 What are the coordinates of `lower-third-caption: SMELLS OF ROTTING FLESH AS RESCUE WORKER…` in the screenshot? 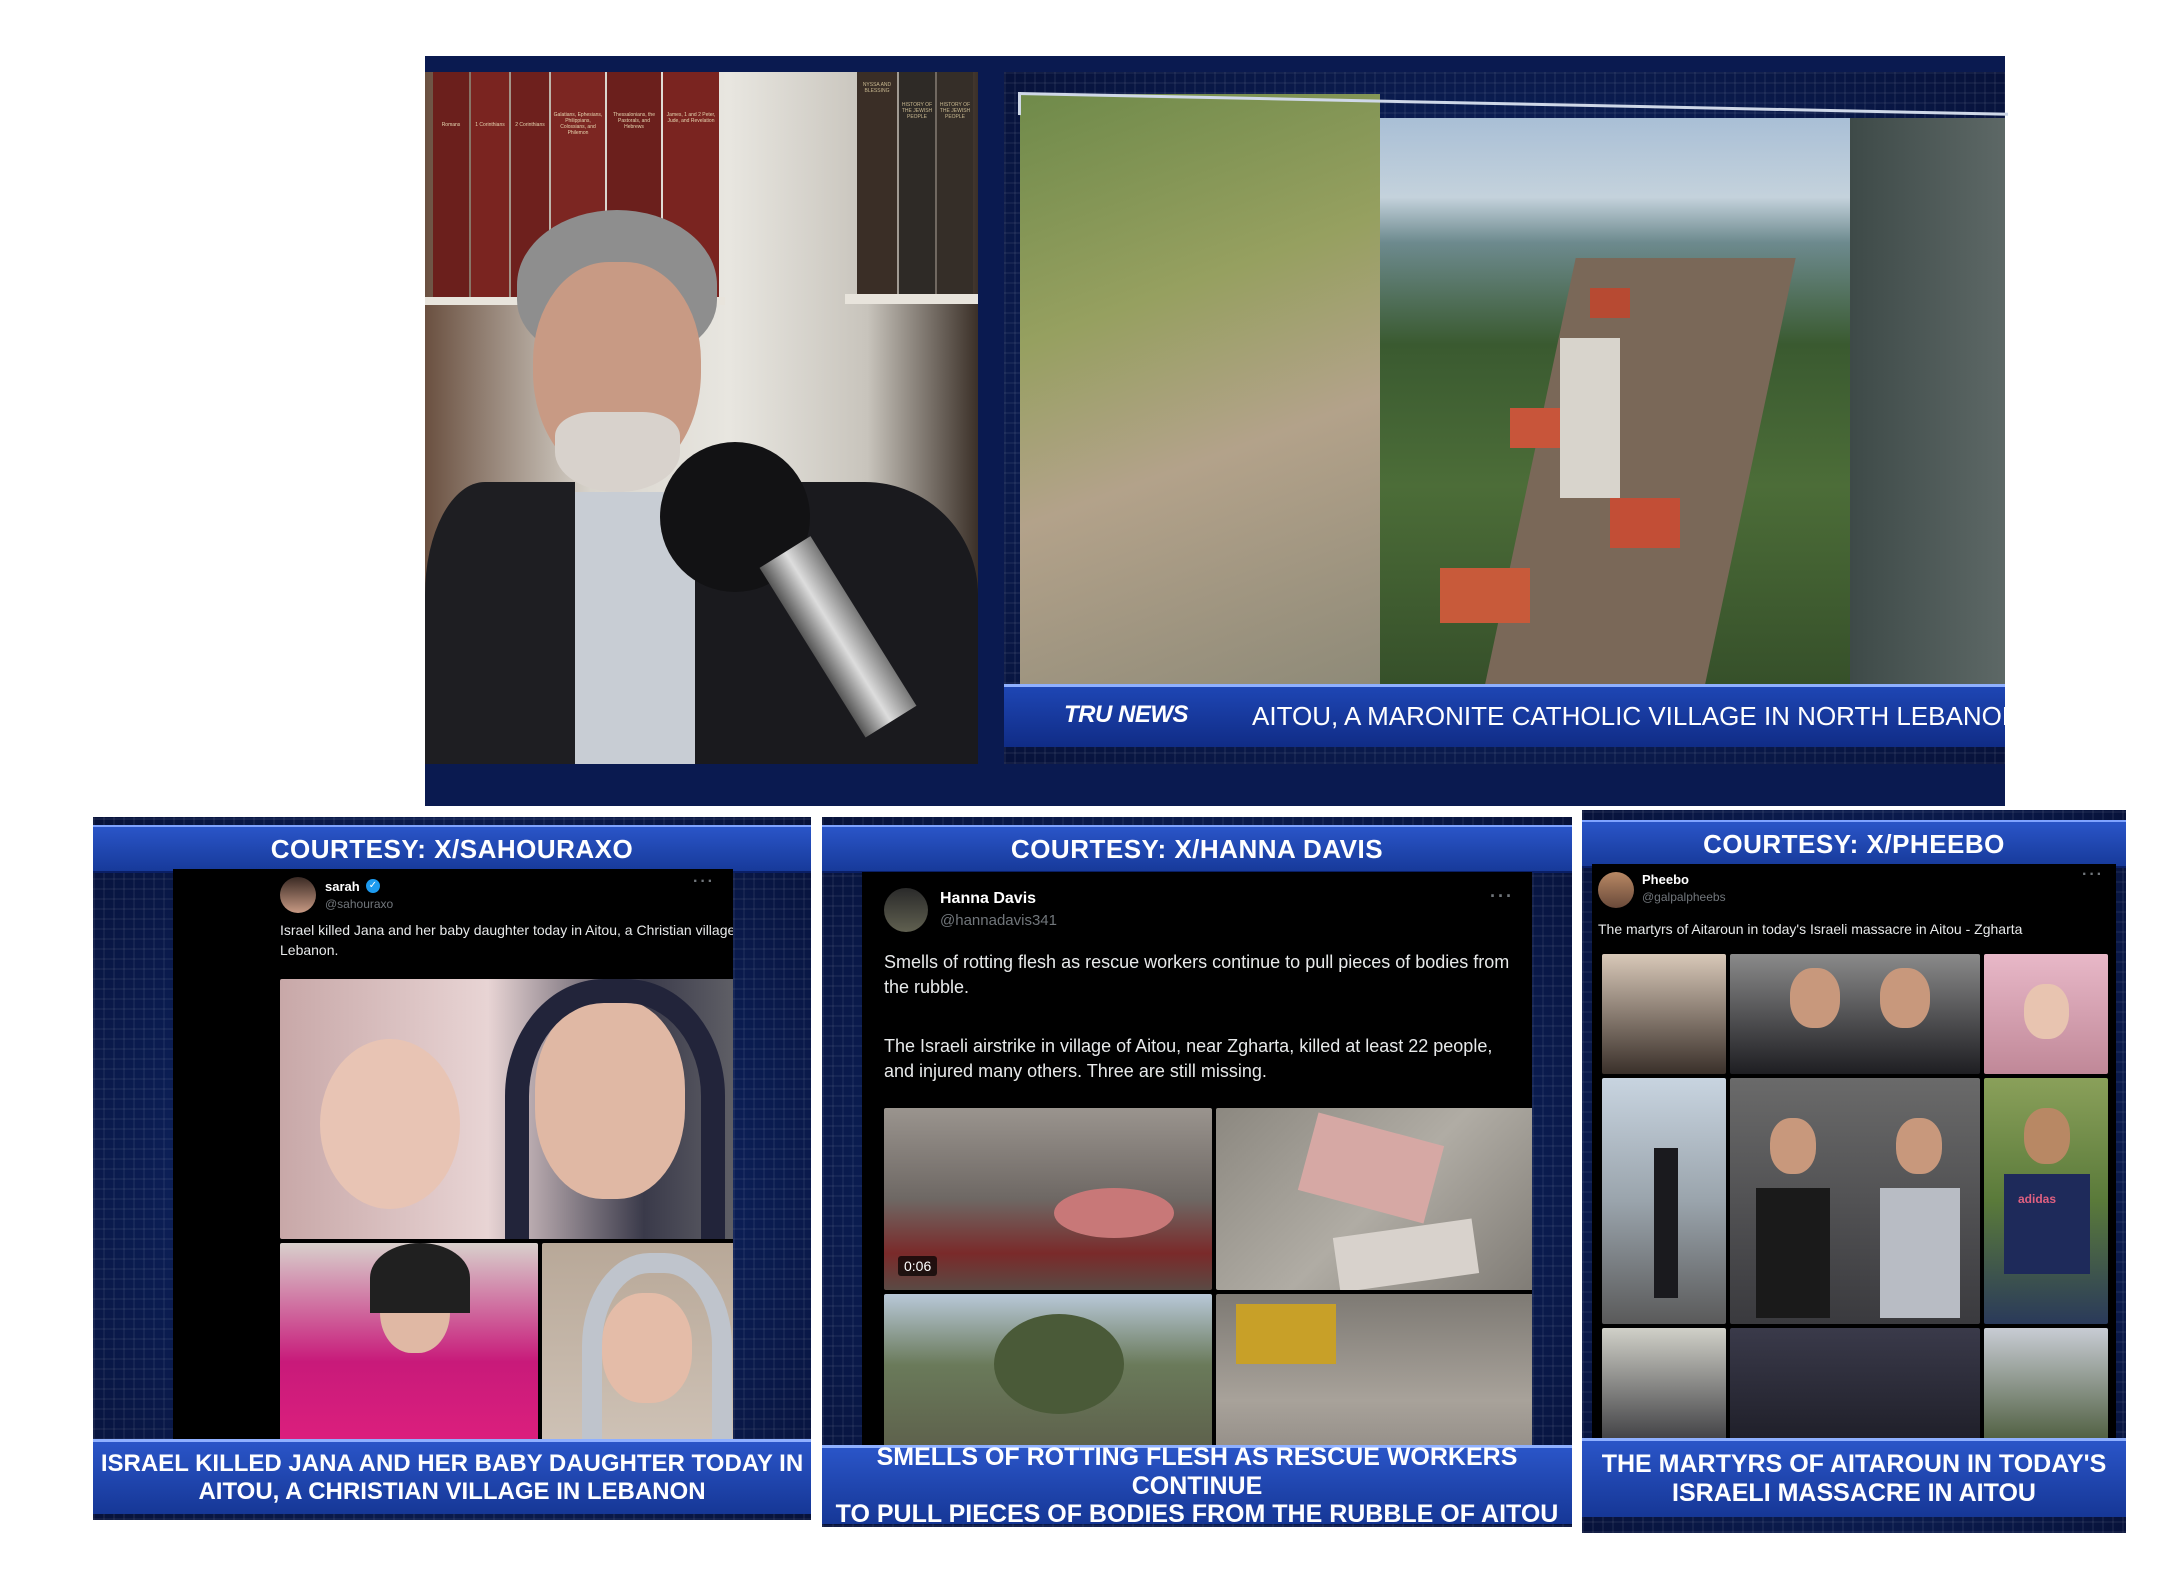 It's located at (1197, 1485).